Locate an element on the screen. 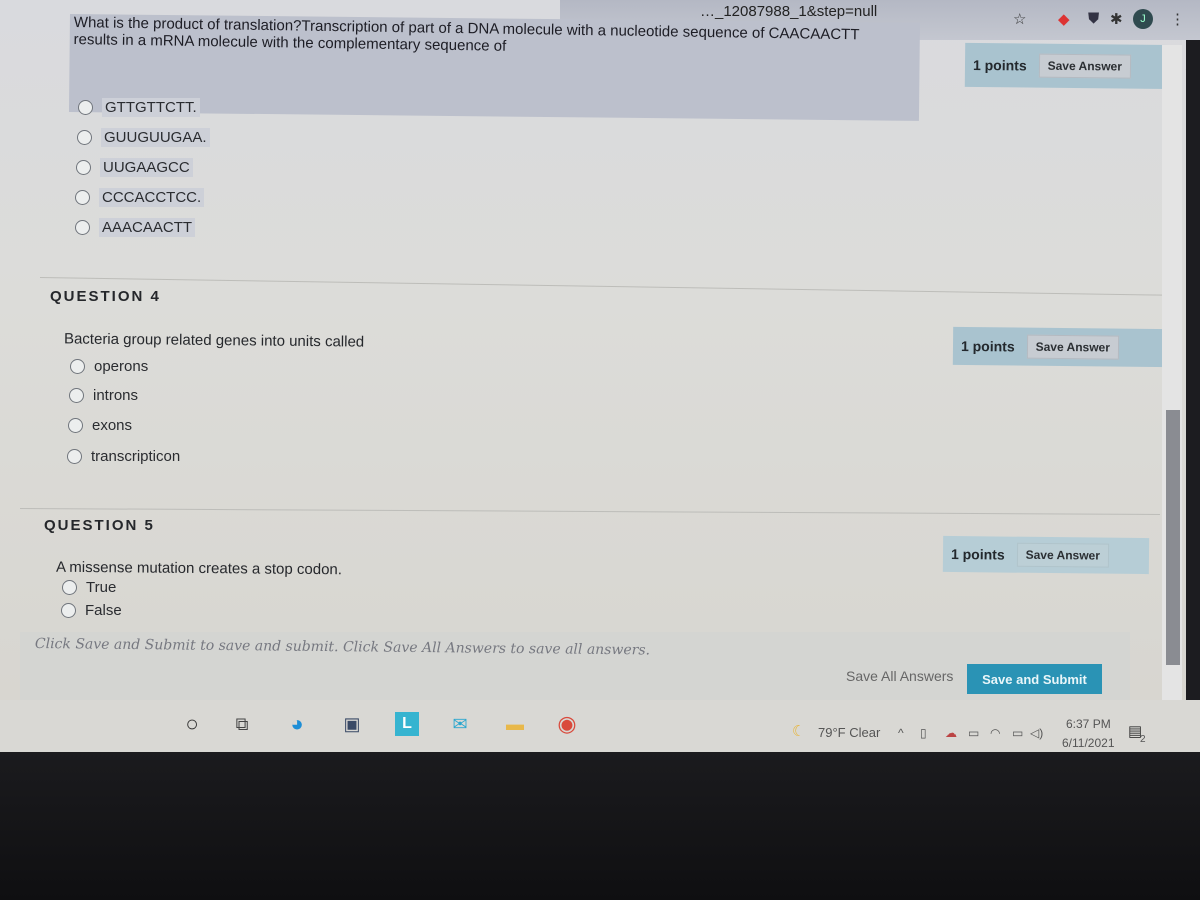  scrollbar-thumb is located at coordinates (1173, 537).